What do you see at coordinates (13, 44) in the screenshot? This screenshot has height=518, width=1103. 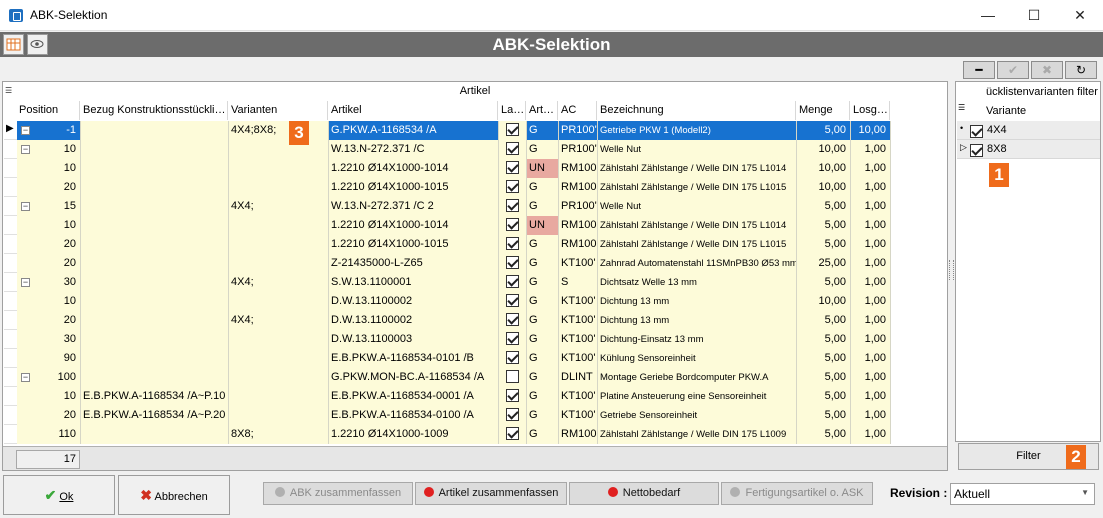 I see `layout-grid-button` at bounding box center [13, 44].